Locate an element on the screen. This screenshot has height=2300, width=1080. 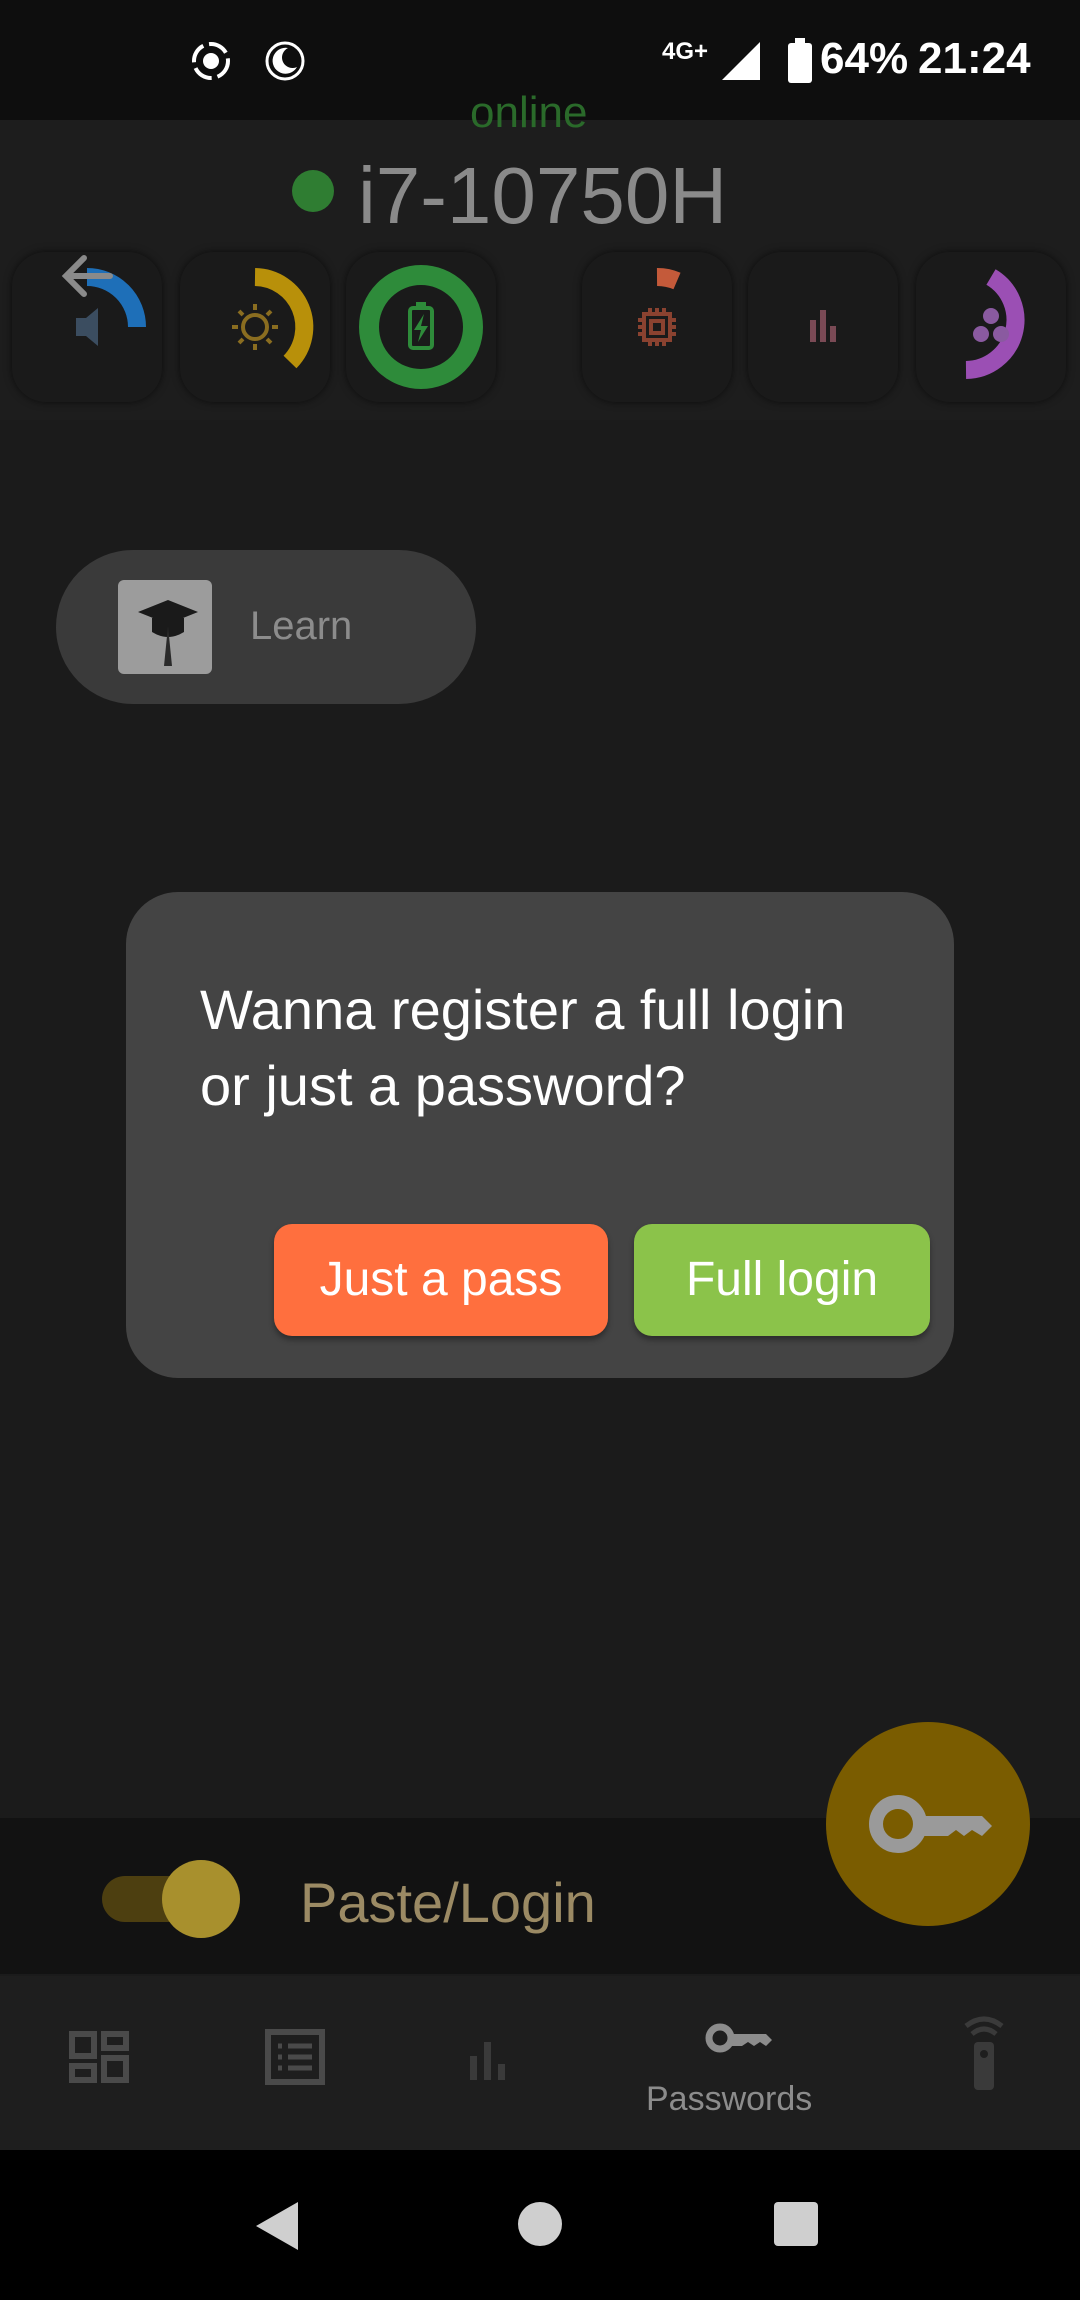
switch-thumb is located at coordinates (201, 1899).